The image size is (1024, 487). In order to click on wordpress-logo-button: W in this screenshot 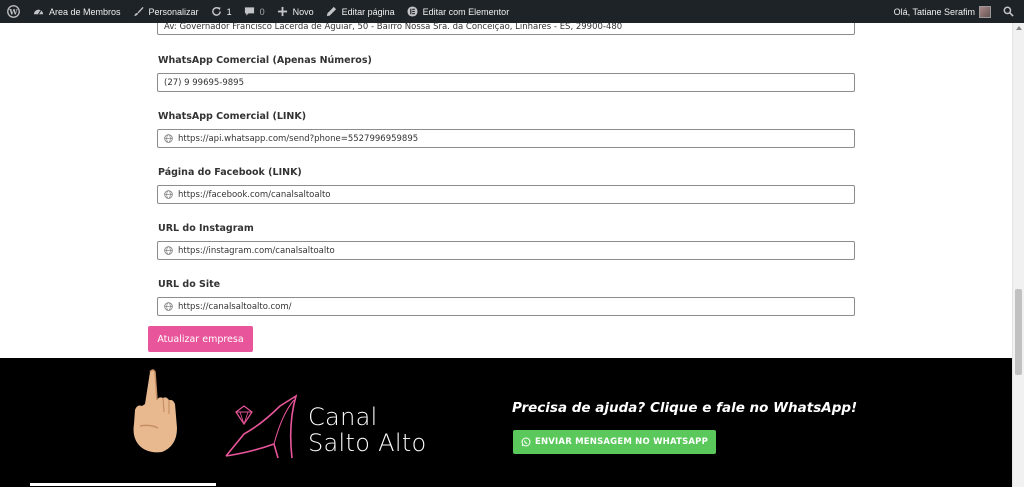, I will do `click(13, 11)`.